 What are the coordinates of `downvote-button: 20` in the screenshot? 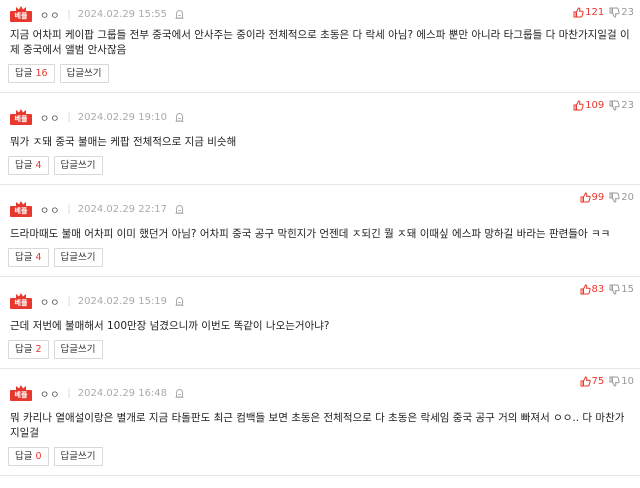 It's located at (621, 197).